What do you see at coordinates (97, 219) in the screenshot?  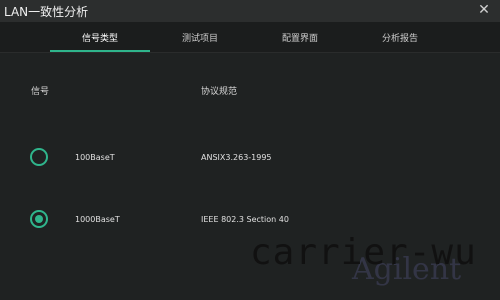 I see `signal-label: 1000BaseT` at bounding box center [97, 219].